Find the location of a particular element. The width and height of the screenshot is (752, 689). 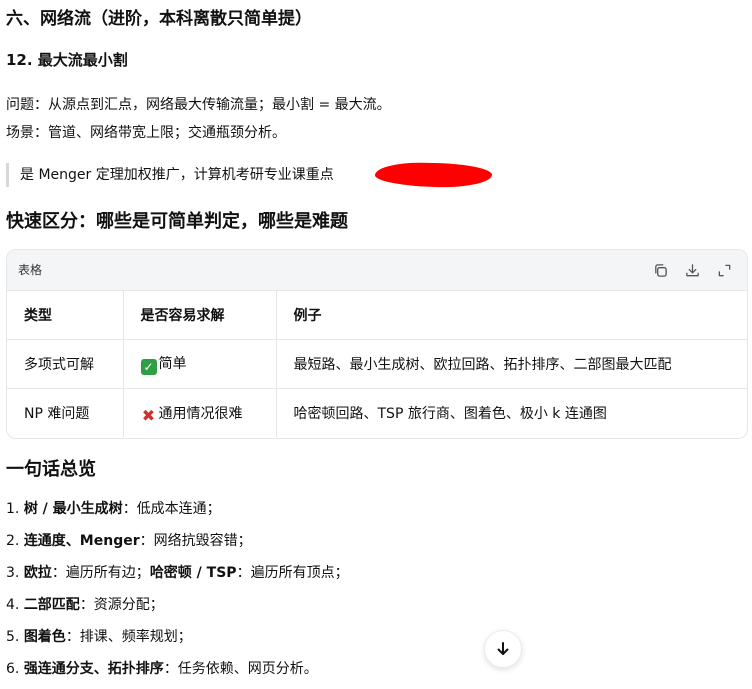

scroll-to-bottom-button is located at coordinates (503, 649).